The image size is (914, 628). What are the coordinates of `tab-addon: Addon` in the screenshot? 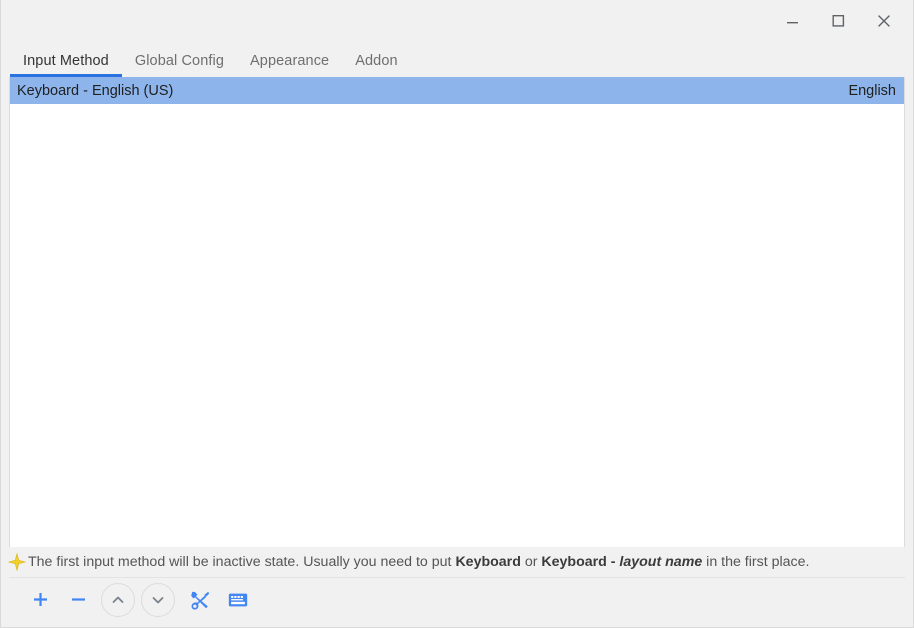 It's located at (376, 65).